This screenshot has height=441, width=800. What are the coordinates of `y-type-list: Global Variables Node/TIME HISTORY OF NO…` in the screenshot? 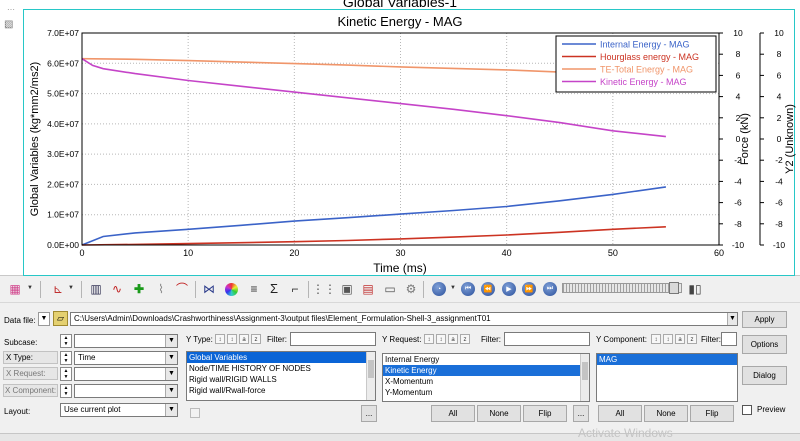 It's located at (281, 376).